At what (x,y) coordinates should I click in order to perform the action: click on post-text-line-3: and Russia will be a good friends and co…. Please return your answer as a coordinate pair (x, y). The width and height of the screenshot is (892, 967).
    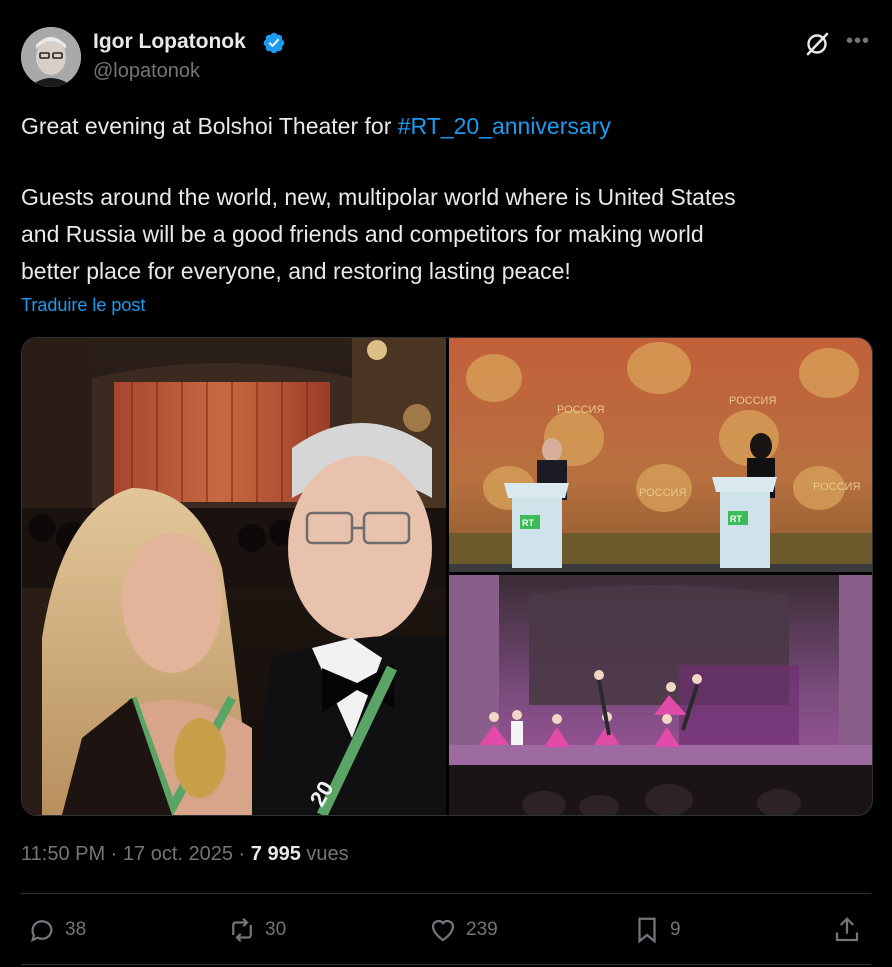
    Looking at the image, I should click on (362, 234).